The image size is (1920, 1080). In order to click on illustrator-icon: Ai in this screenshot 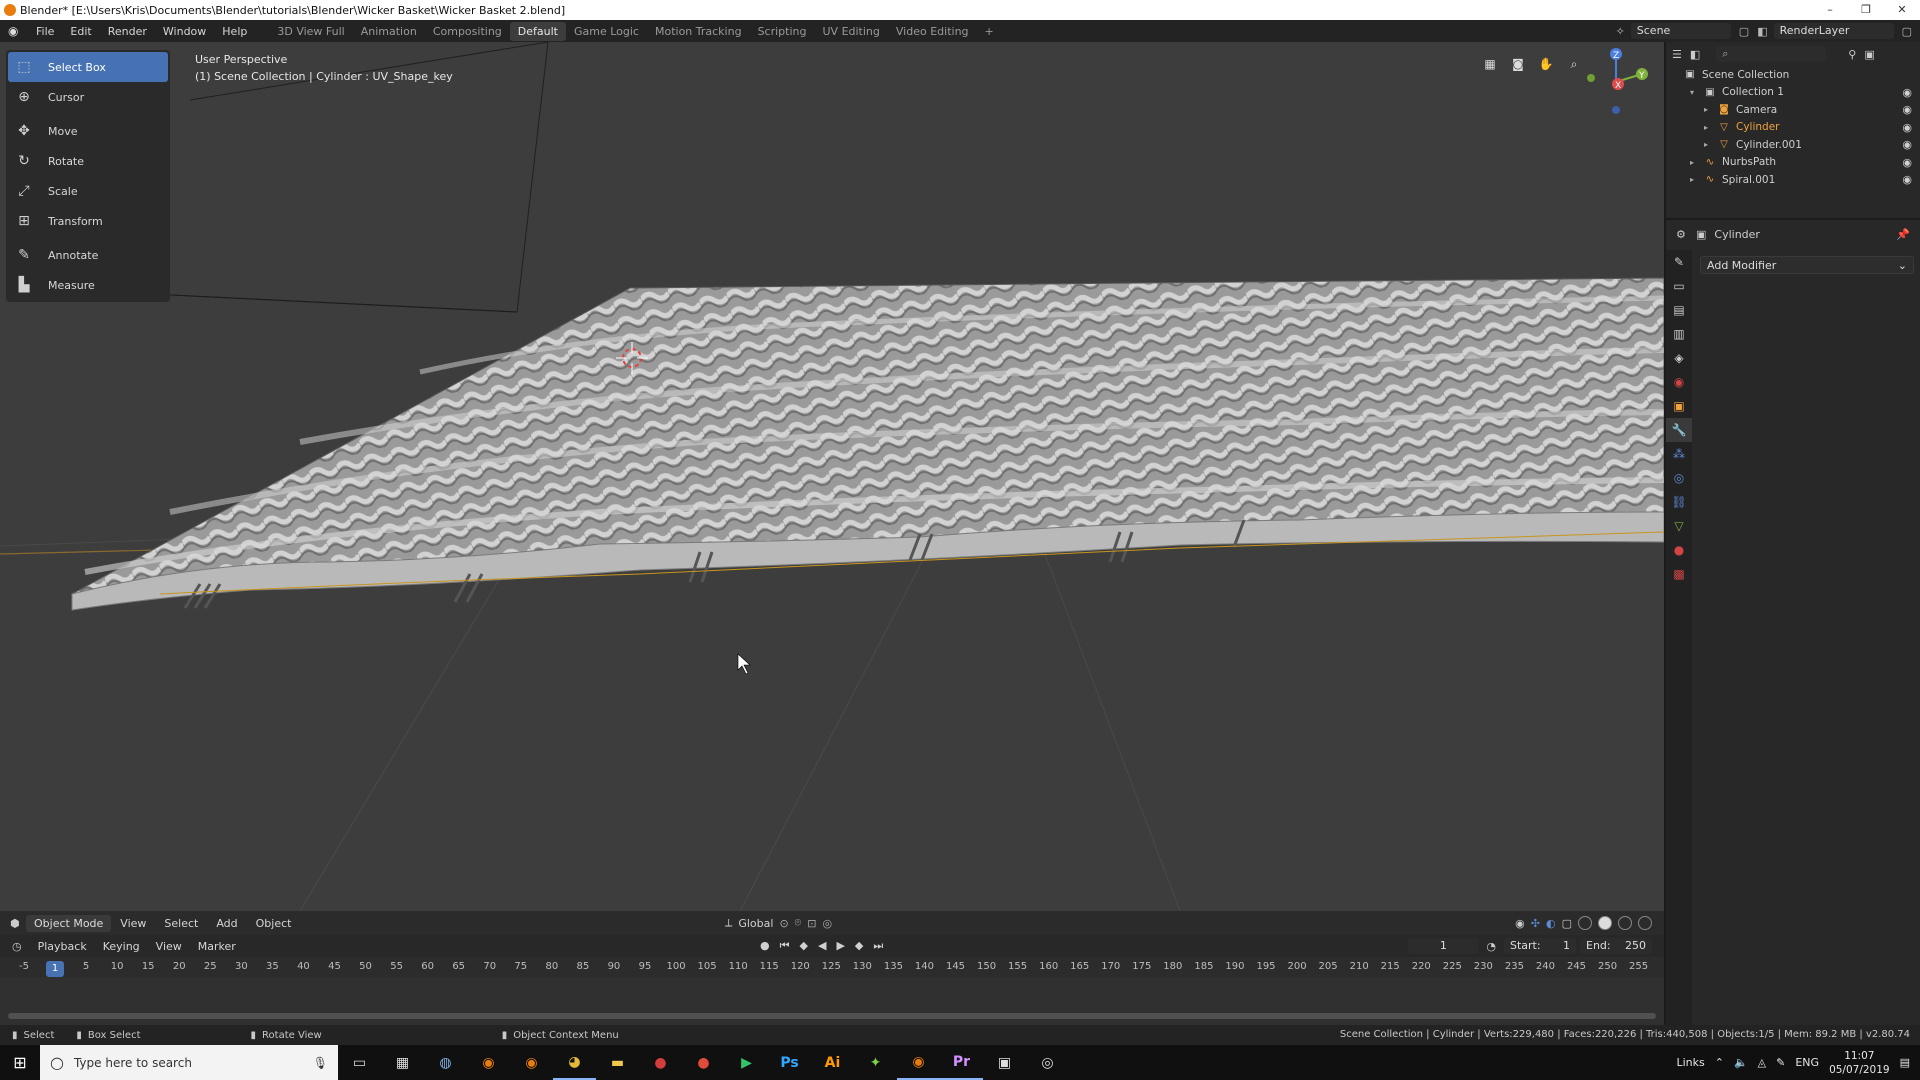, I will do `click(832, 1062)`.